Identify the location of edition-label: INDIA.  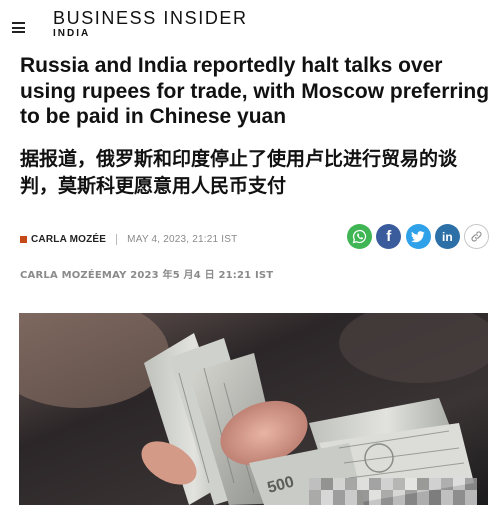
(72, 33).